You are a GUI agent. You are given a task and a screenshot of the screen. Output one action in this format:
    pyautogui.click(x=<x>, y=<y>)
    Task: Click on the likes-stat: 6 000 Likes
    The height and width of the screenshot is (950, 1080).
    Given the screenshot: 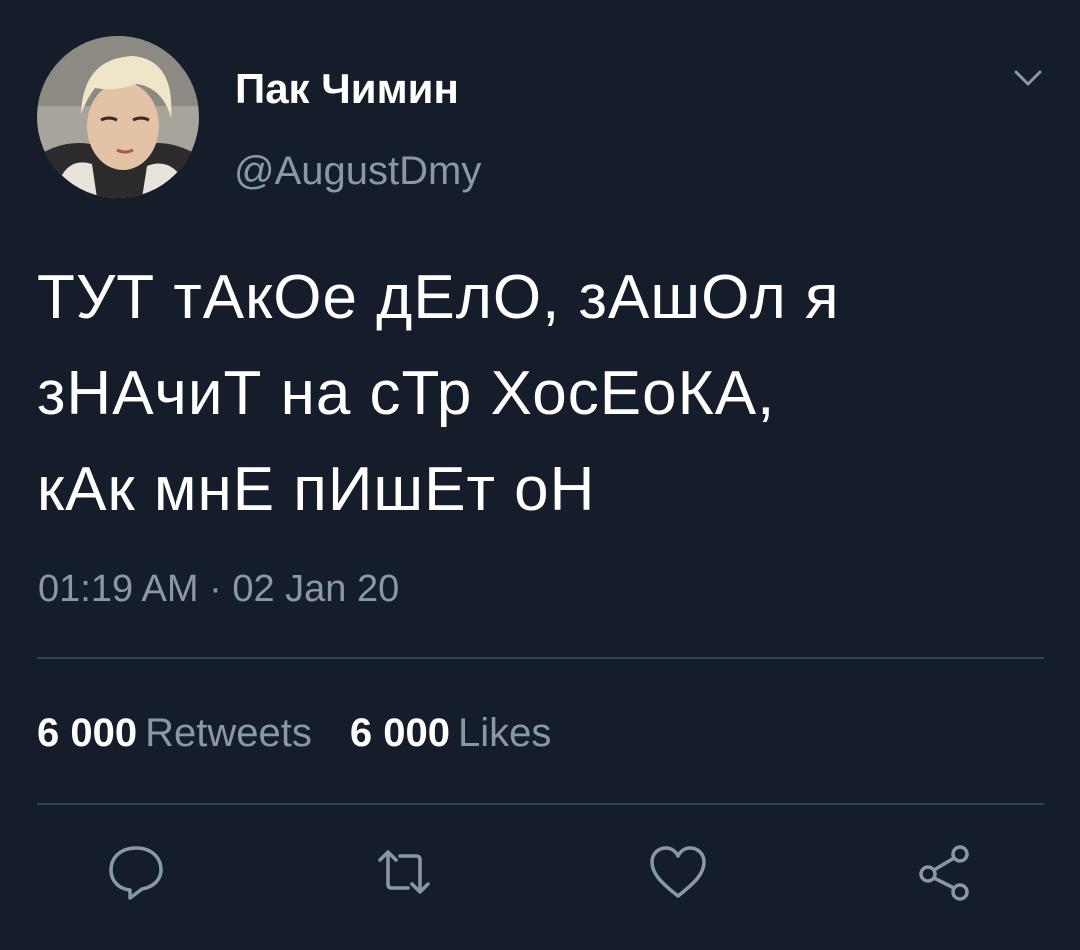 What is the action you would take?
    pyautogui.click(x=451, y=733)
    